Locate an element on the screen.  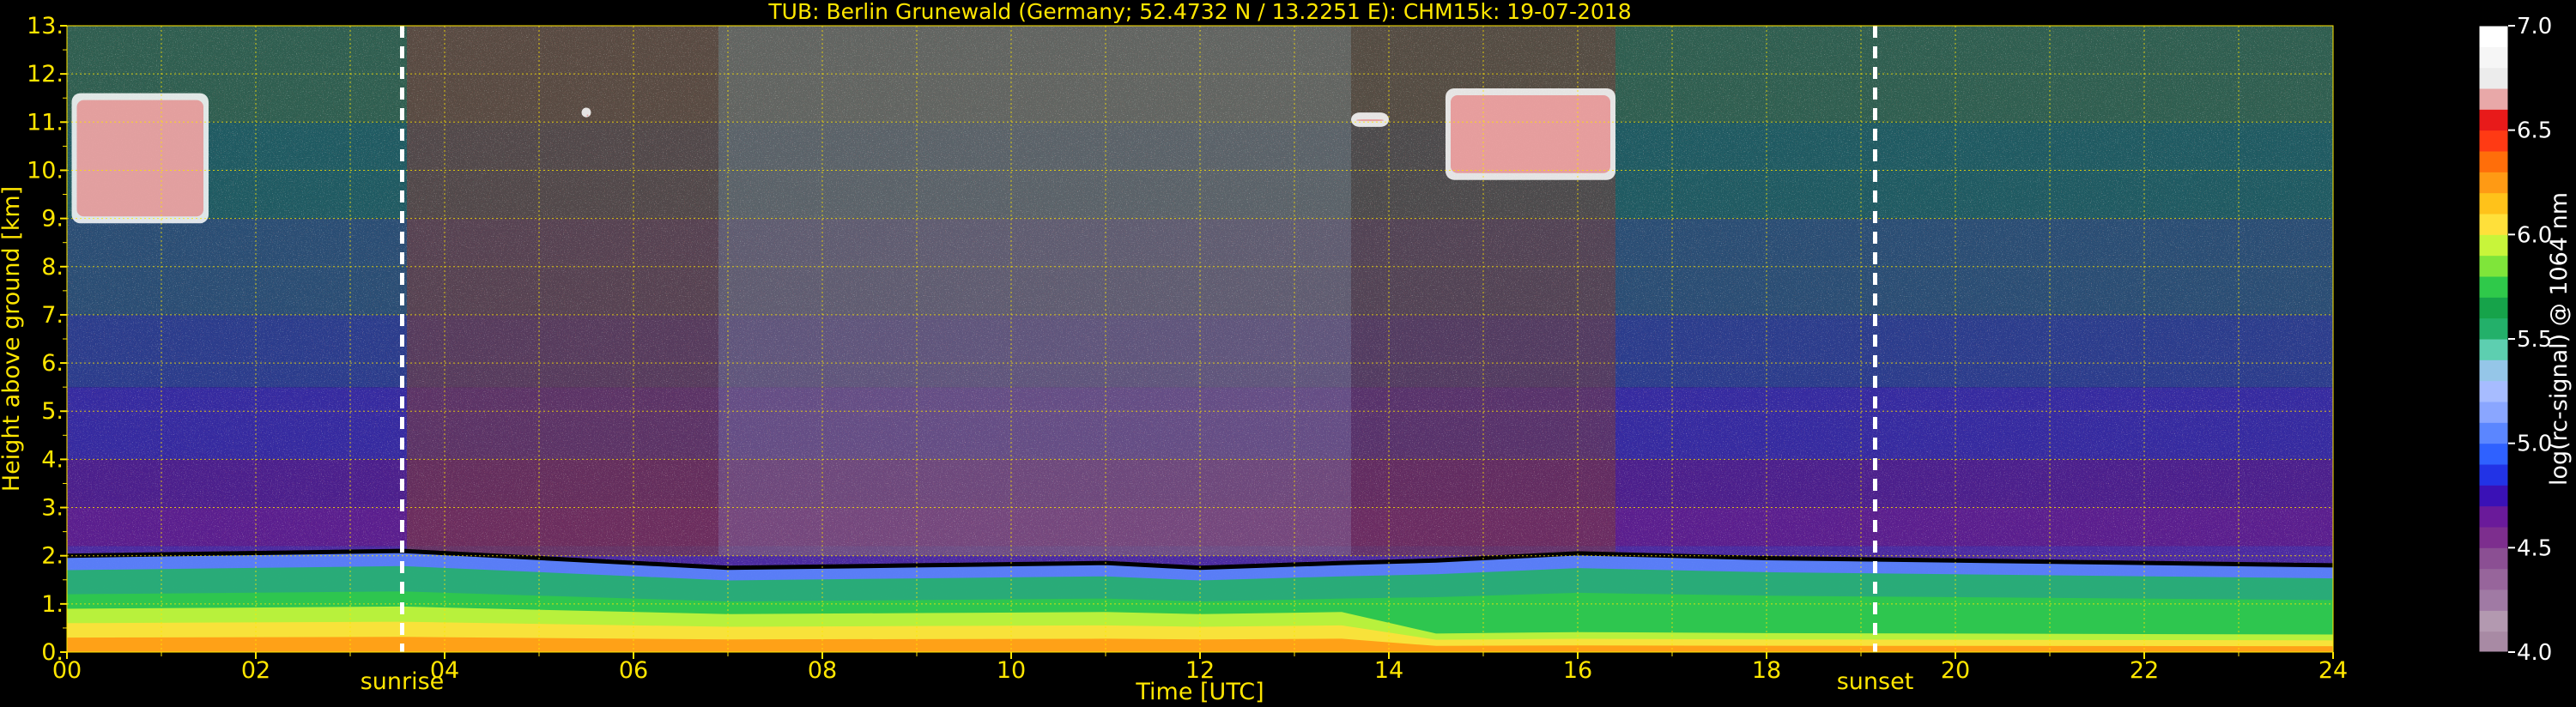
x-tick-label: 02 is located at coordinates (255, 670).